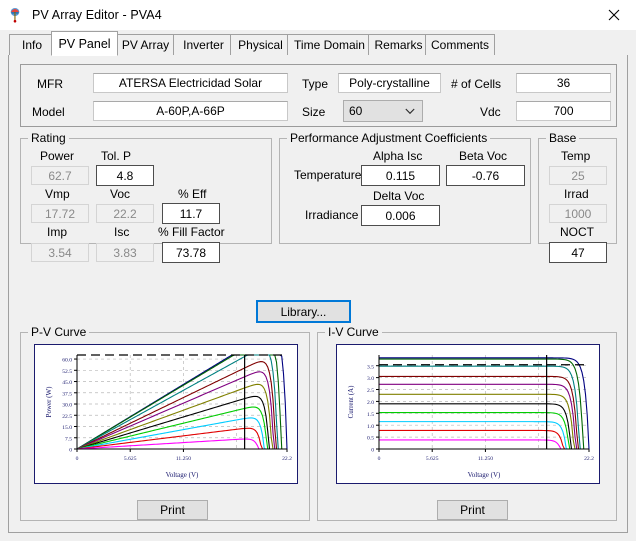 This screenshot has height=541, width=636. I want to click on tab-remarks: Remarks, so click(398, 45).